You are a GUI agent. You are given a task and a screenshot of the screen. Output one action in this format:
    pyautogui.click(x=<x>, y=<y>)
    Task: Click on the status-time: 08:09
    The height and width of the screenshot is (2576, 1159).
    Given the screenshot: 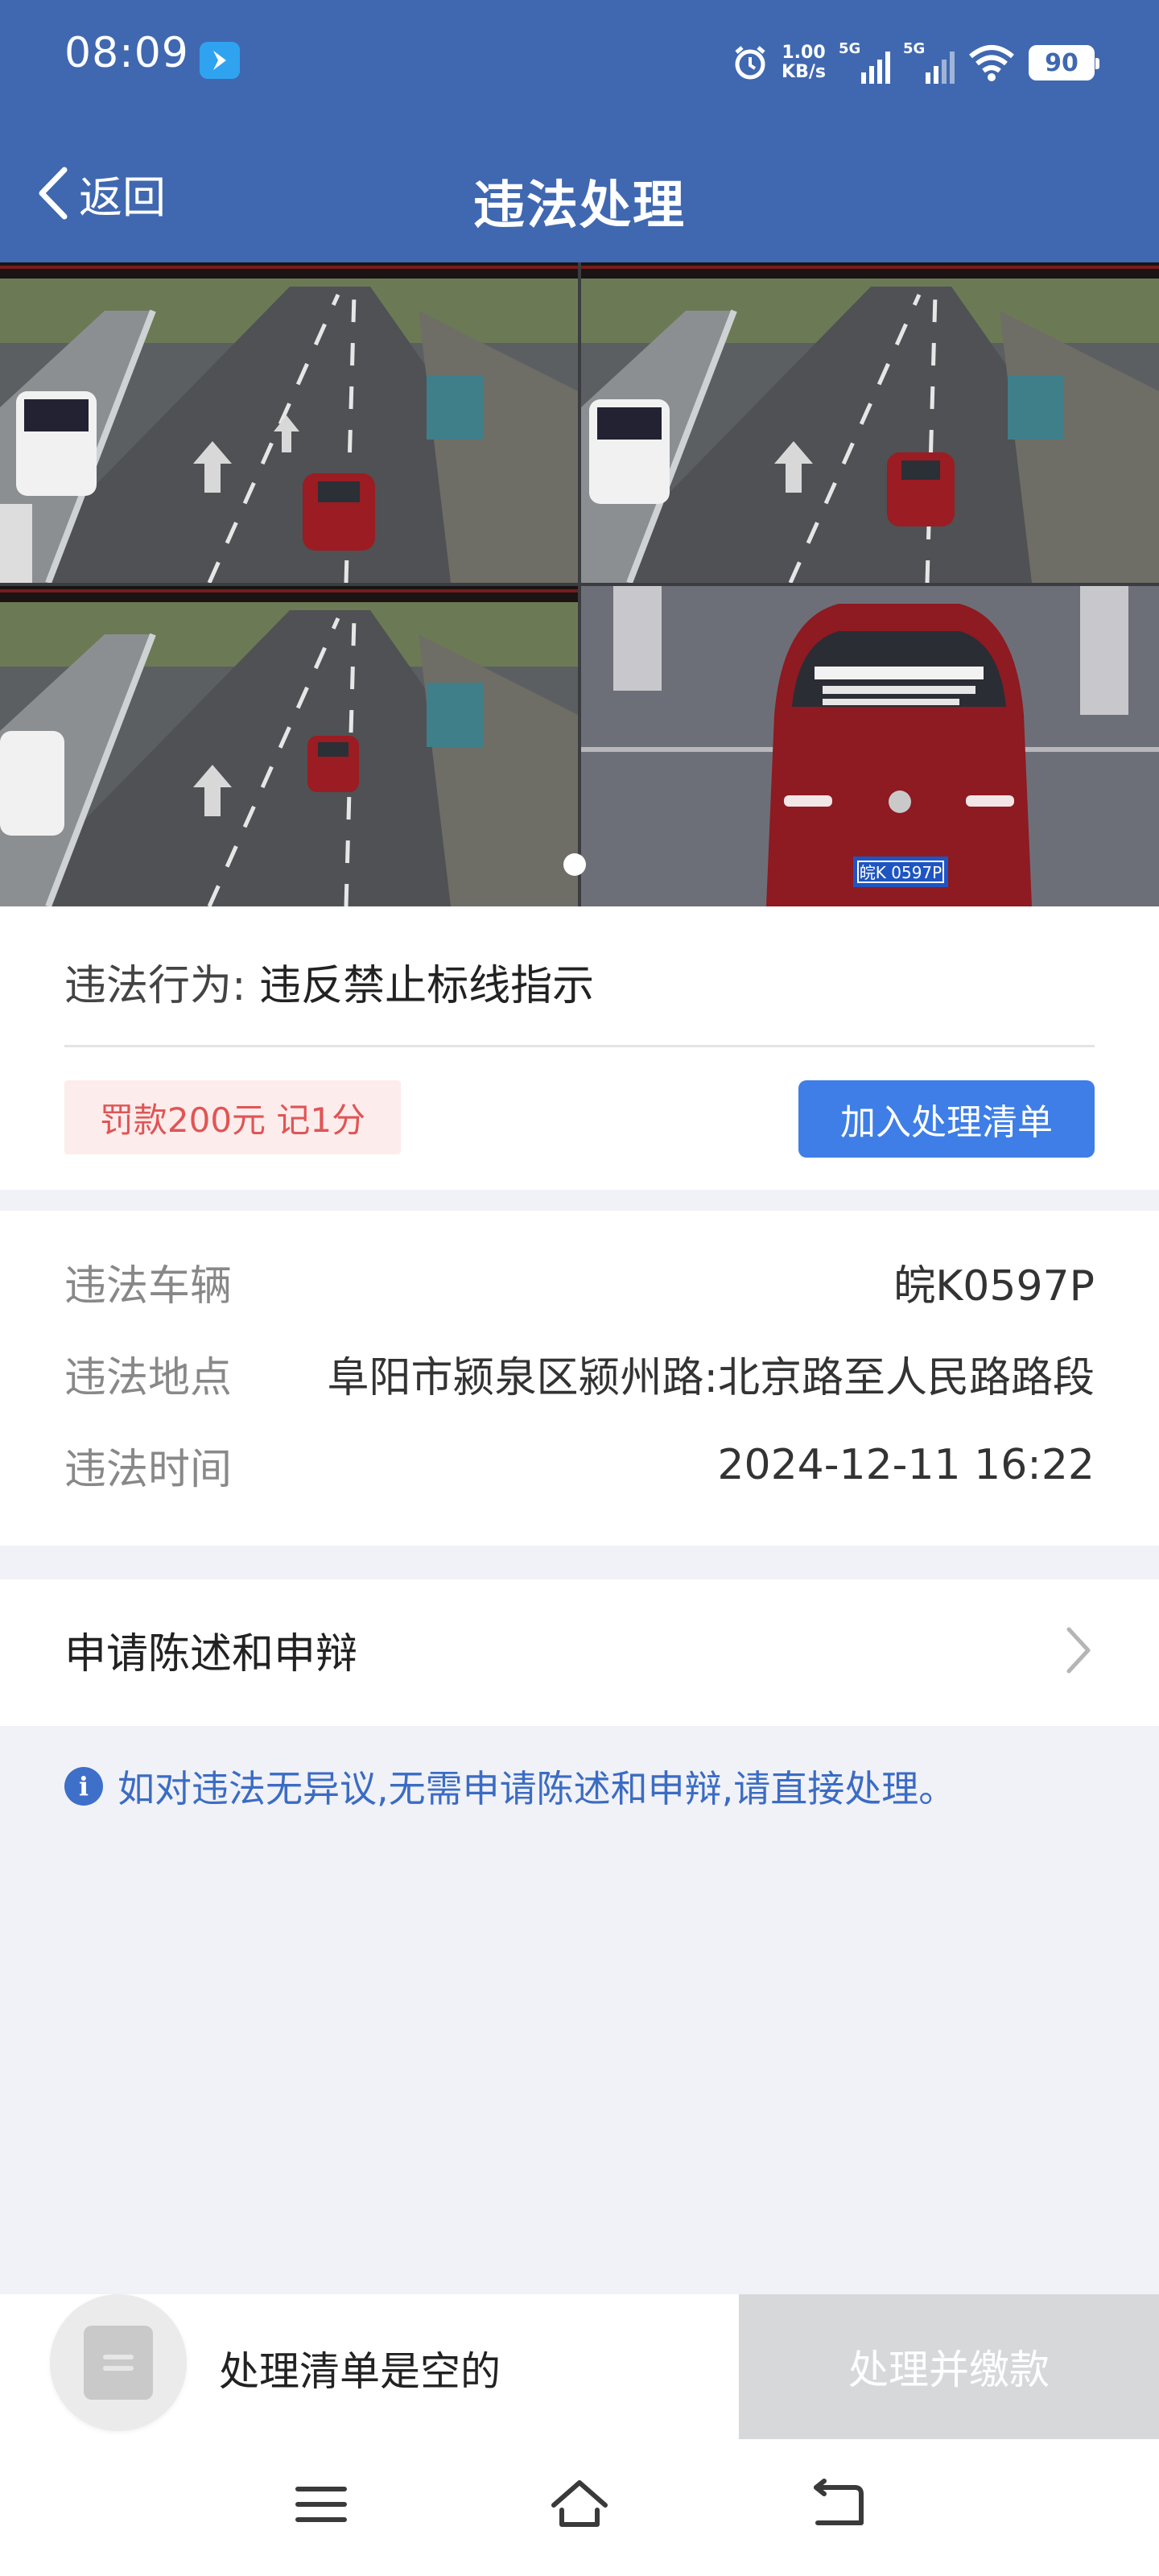 What is the action you would take?
    pyautogui.click(x=126, y=53)
    